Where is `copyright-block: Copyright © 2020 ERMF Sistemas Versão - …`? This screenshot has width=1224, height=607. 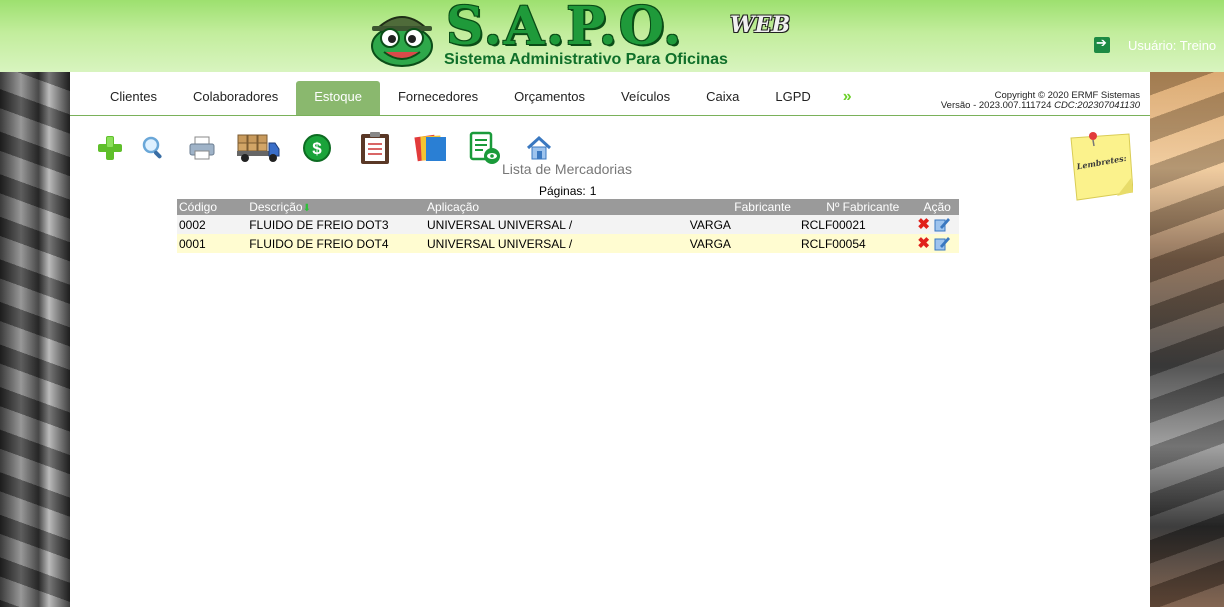 copyright-block: Copyright © 2020 ERMF Sistemas Versão - … is located at coordinates (1040, 101).